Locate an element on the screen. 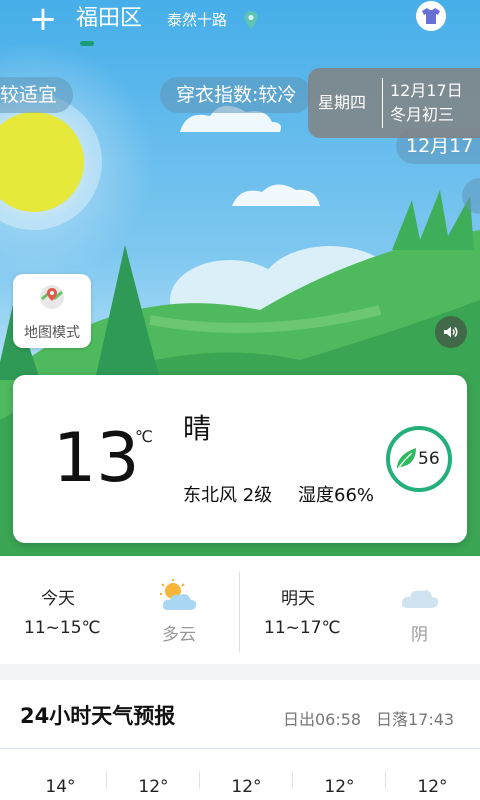 Image resolution: width=480 pixels, height=800 pixels. solar-date: 12月17日 is located at coordinates (426, 90).